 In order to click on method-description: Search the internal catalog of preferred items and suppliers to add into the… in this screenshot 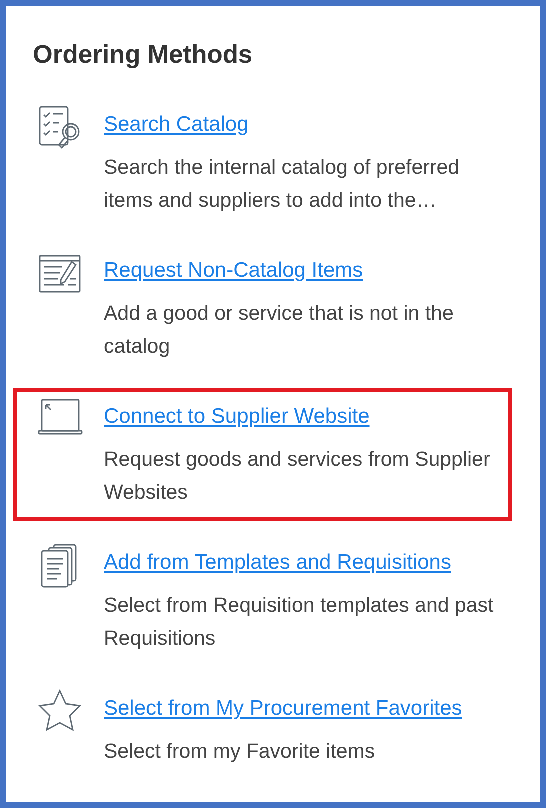, I will do `click(282, 184)`.